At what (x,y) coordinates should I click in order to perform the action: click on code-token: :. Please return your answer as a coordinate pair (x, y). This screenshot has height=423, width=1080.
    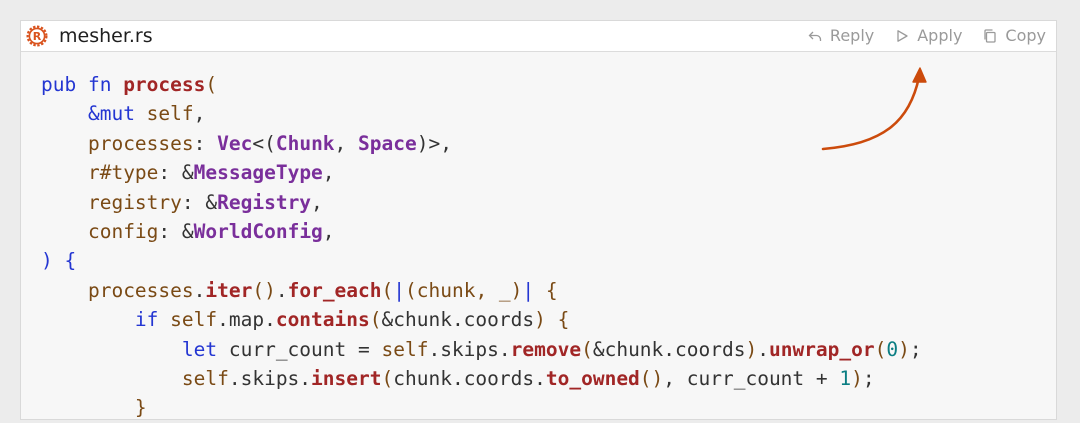
    Looking at the image, I should click on (205, 143).